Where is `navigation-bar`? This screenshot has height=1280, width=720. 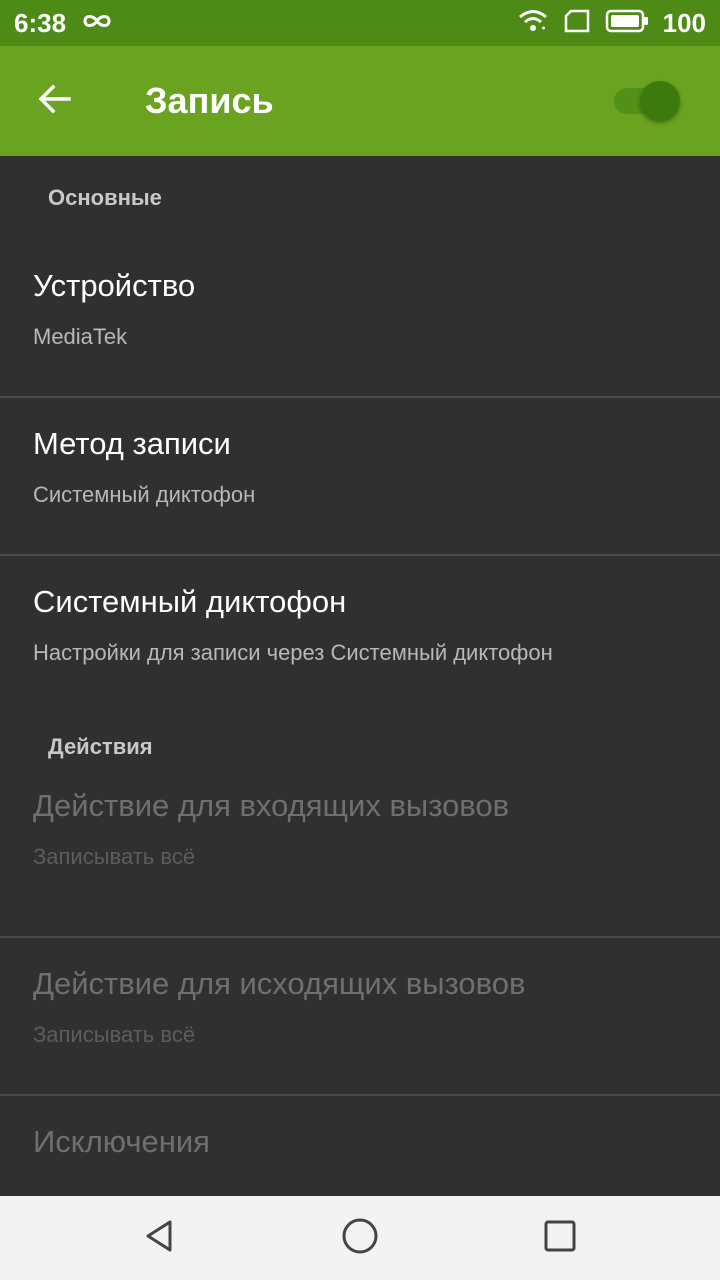 navigation-bar is located at coordinates (360, 1238).